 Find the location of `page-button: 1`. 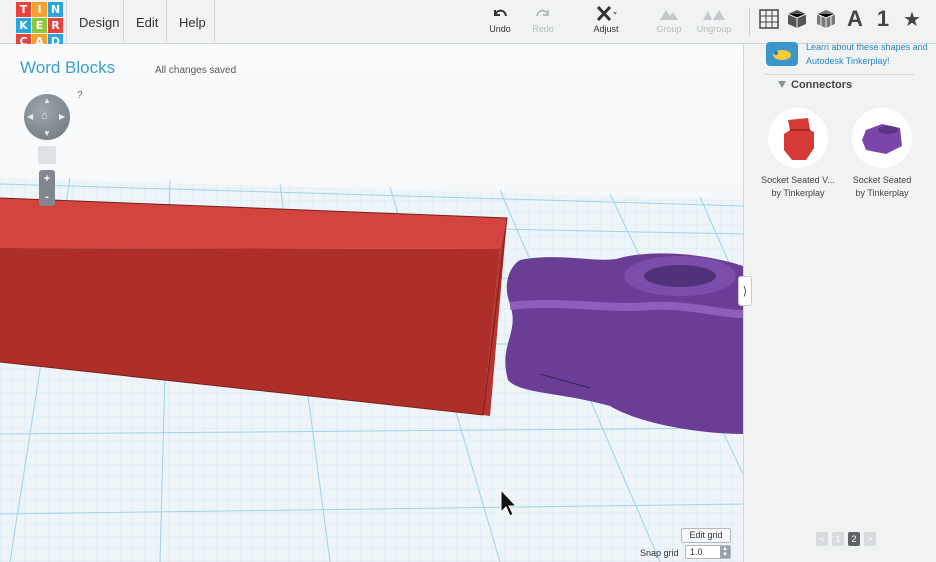

page-button: 1 is located at coordinates (838, 539).